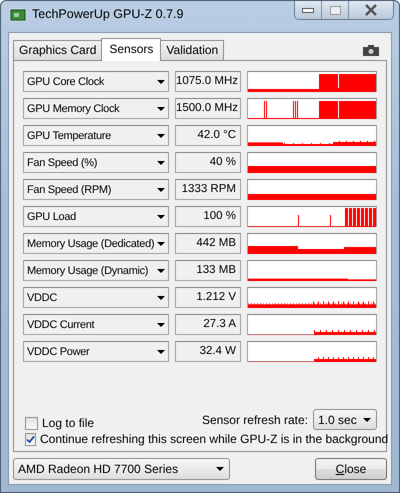  I want to click on sensor-dropdown: VDDC Current, so click(96, 324).